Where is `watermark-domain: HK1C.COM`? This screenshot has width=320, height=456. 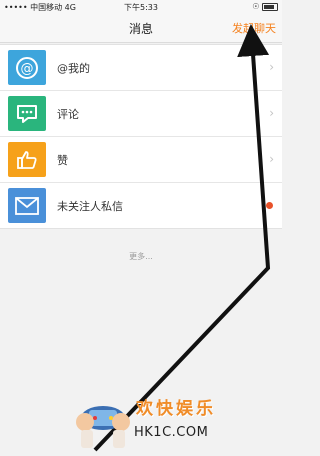 watermark-domain: HK1C.COM is located at coordinates (171, 432).